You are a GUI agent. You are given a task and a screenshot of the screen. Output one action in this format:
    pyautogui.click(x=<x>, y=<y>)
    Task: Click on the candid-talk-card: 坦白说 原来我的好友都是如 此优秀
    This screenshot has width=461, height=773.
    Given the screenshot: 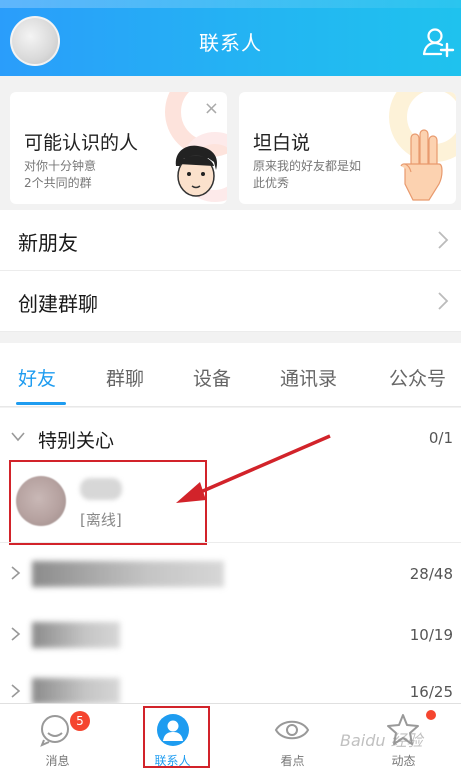 What is the action you would take?
    pyautogui.click(x=347, y=148)
    